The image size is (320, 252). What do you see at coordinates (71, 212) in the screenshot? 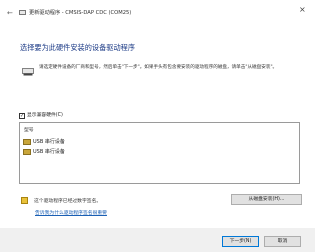
I see `signing-info-link: 告诉我为什么驱动程序签名很重要` at bounding box center [71, 212].